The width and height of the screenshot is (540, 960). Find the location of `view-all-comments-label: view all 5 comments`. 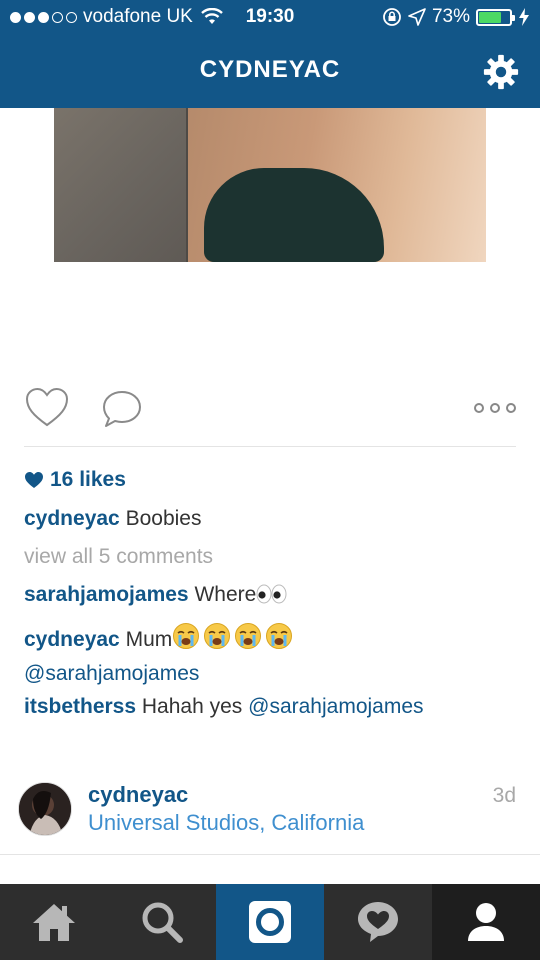

view-all-comments-label: view all 5 comments is located at coordinates (119, 556).